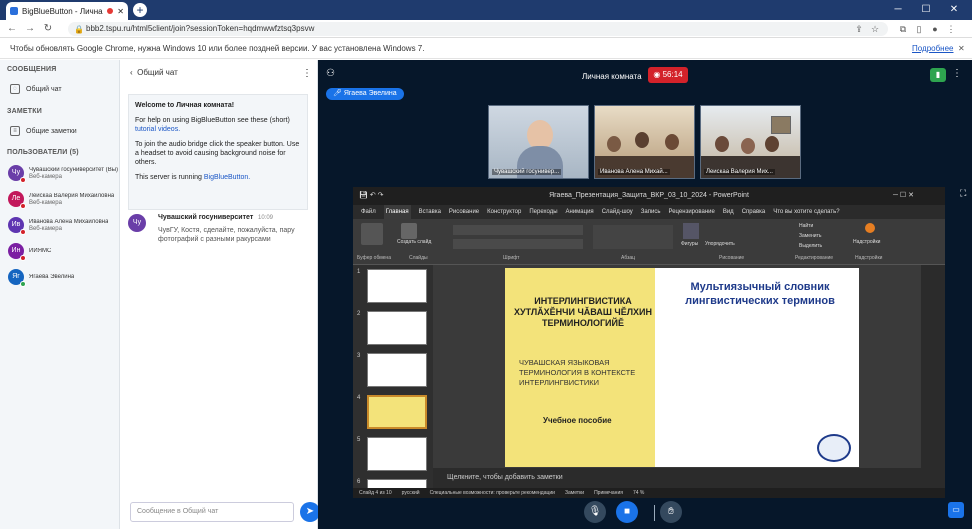 This screenshot has height=529, width=972. I want to click on profile-icon: ●, so click(935, 29).